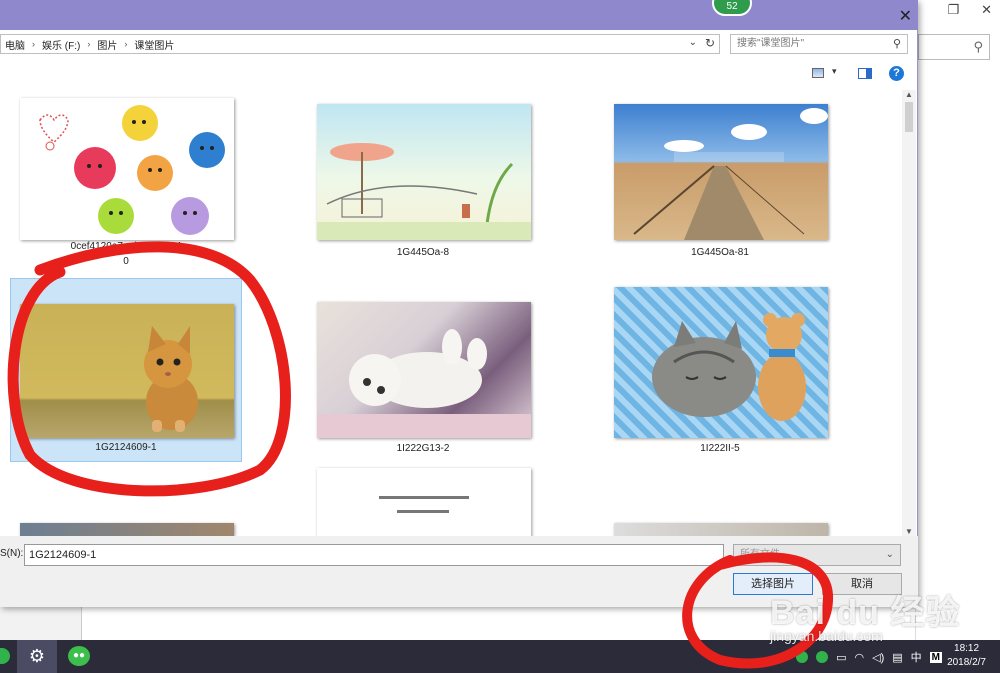 The image size is (1000, 673). What do you see at coordinates (878, 657) in the screenshot?
I see `volume-icon: ◁)` at bounding box center [878, 657].